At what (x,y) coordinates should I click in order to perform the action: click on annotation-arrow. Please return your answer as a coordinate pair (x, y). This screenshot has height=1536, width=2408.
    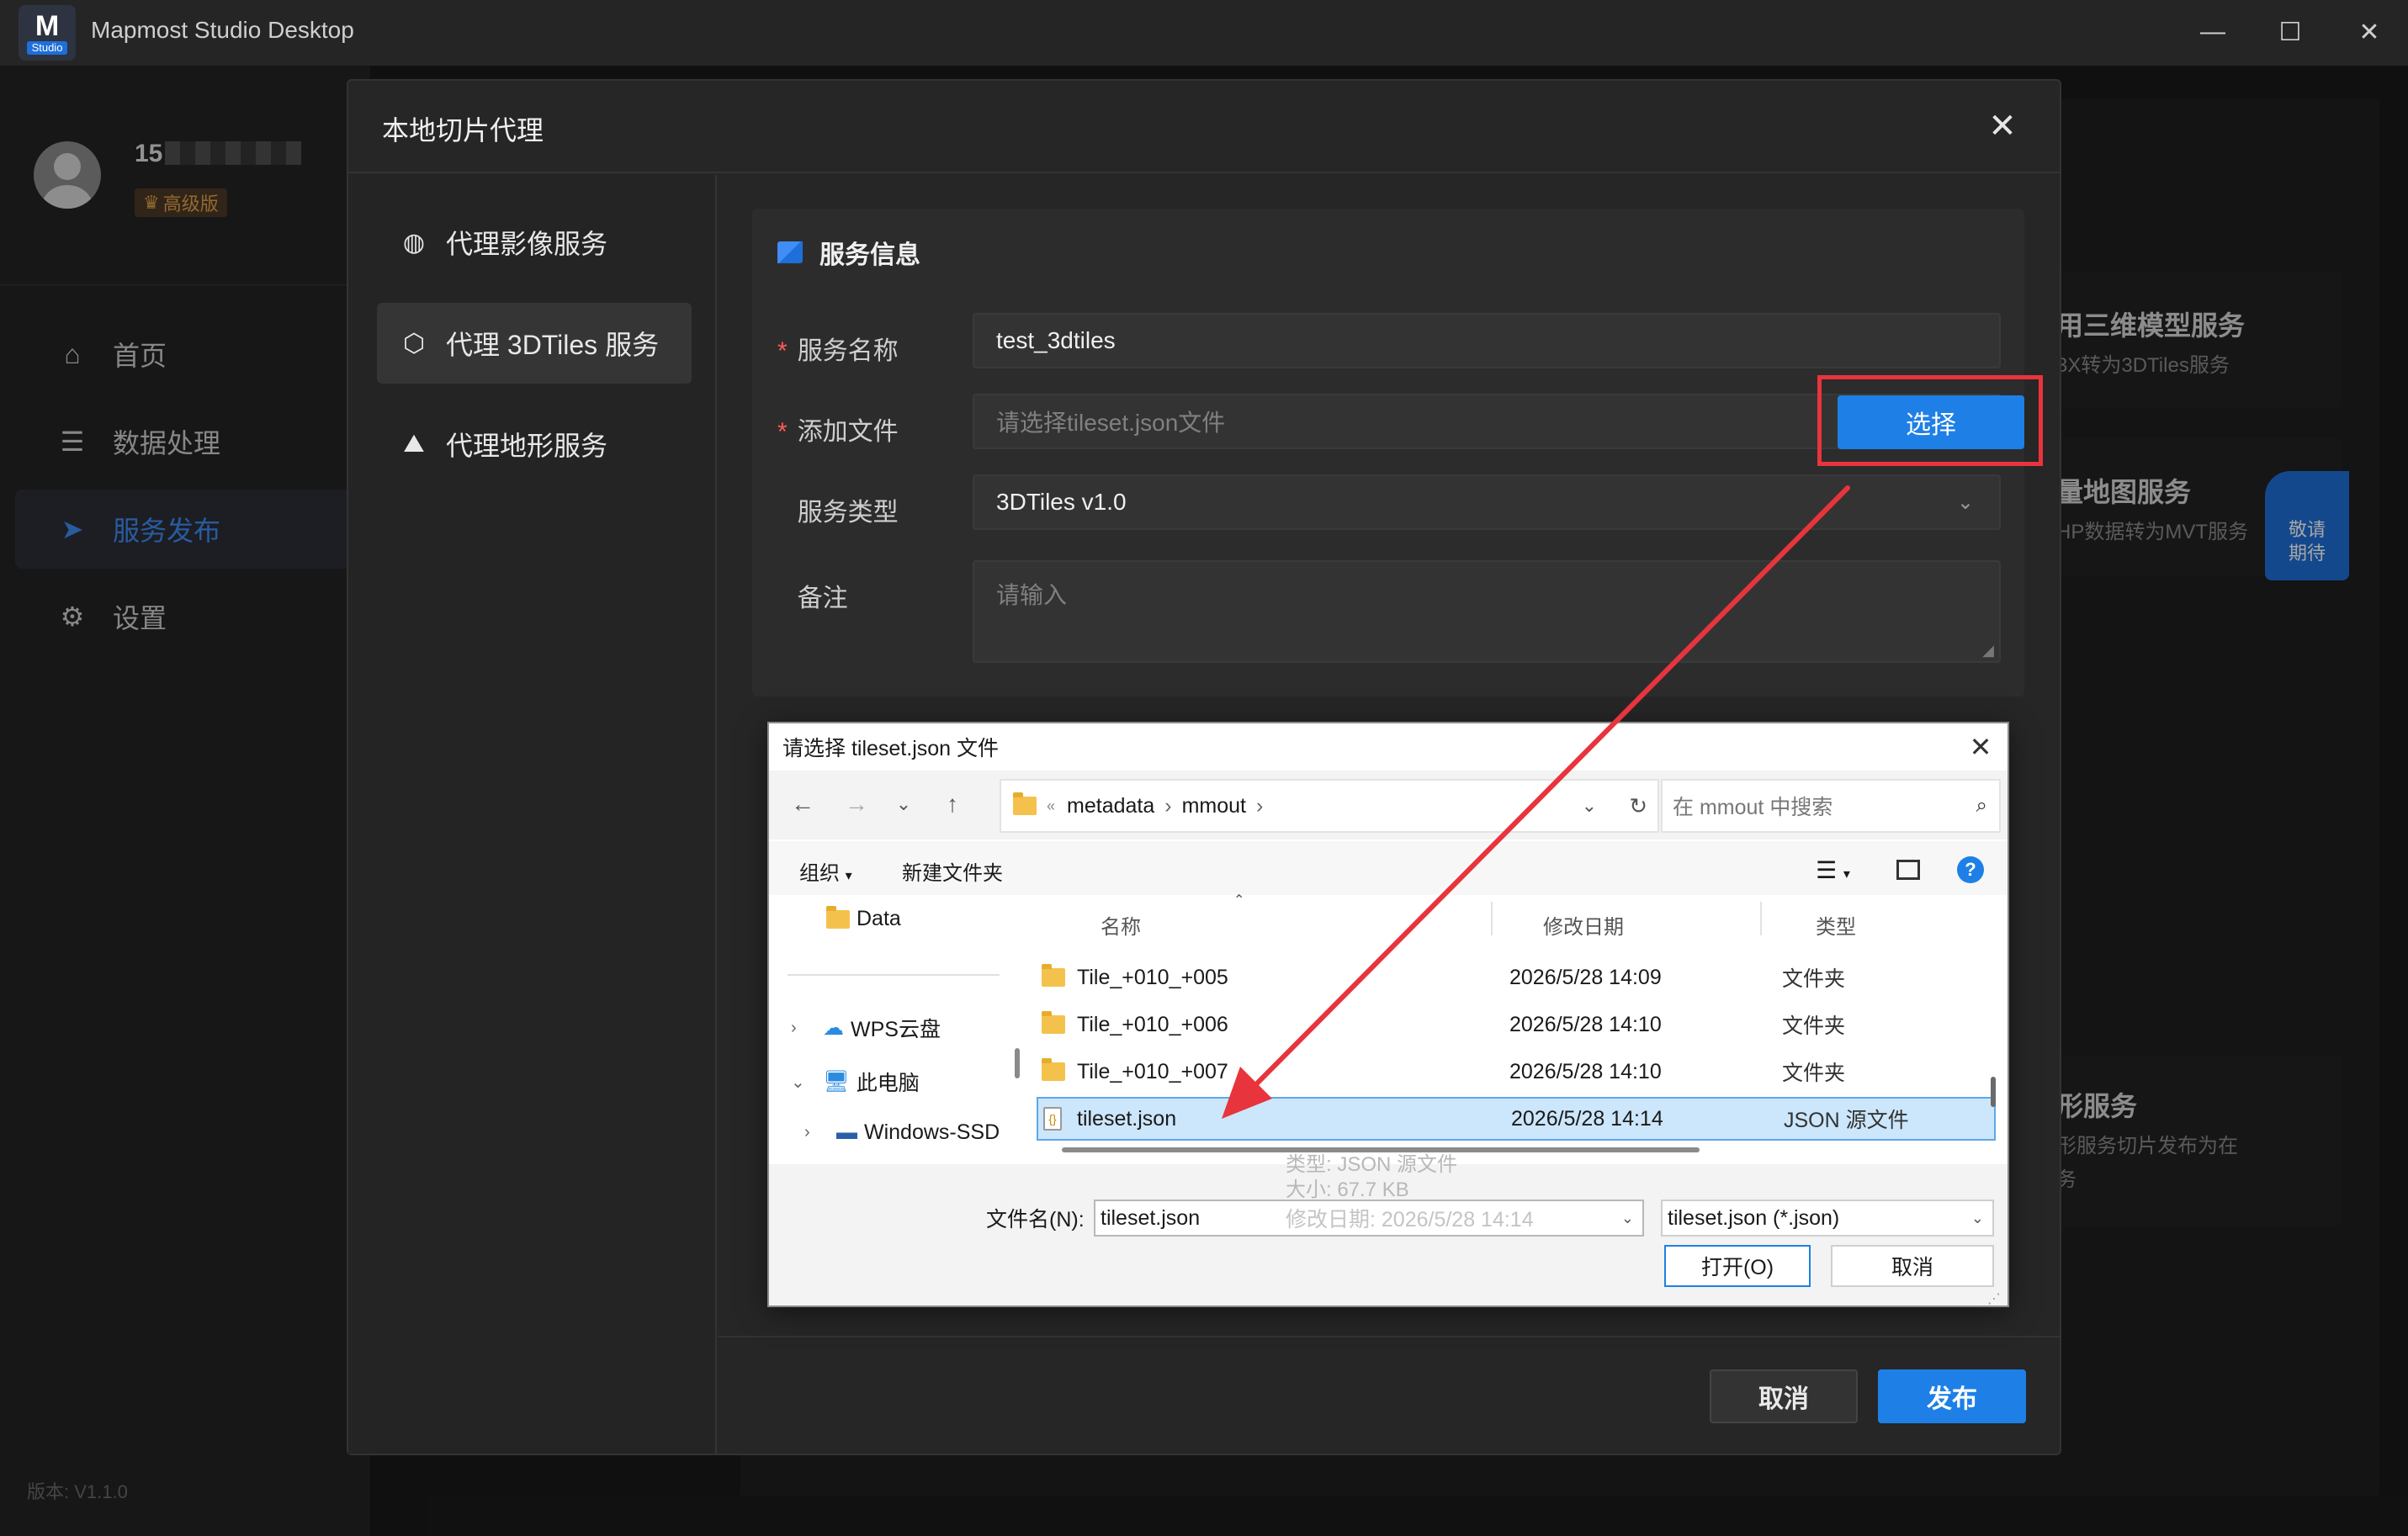
    Looking at the image, I should click on (1536, 802).